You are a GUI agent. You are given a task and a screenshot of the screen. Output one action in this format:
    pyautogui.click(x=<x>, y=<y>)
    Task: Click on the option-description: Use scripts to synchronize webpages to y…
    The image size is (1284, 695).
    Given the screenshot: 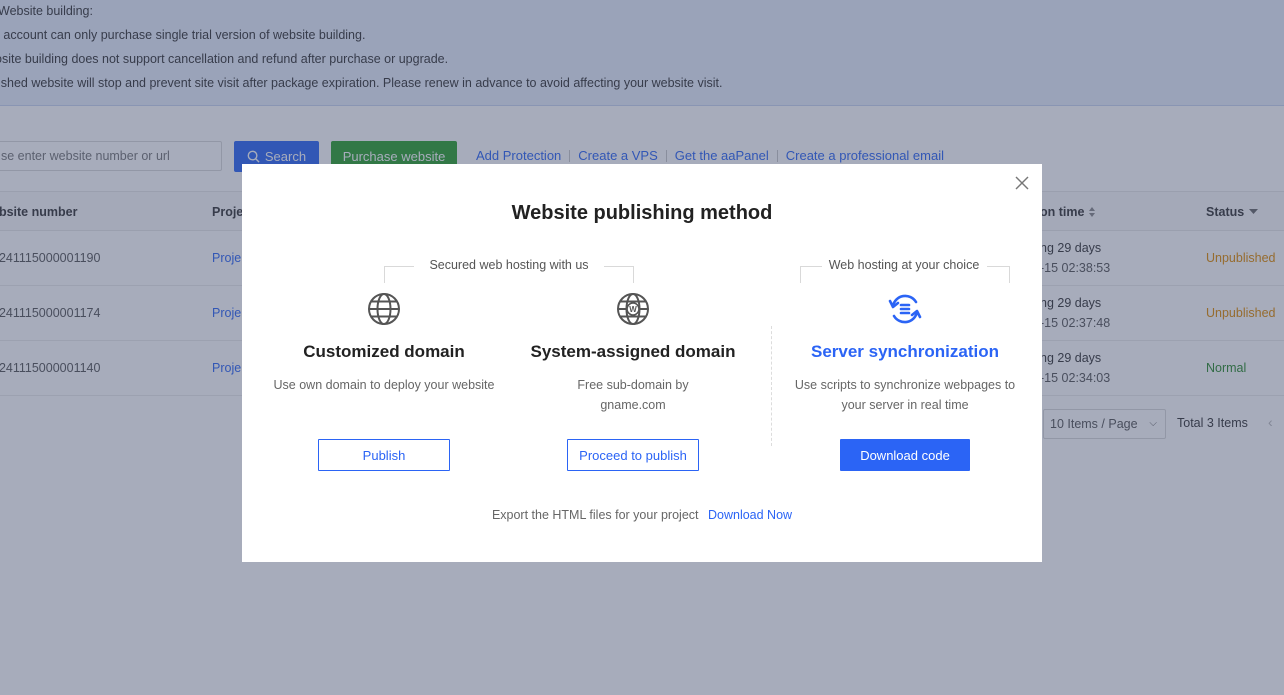 What is the action you would take?
    pyautogui.click(x=905, y=395)
    